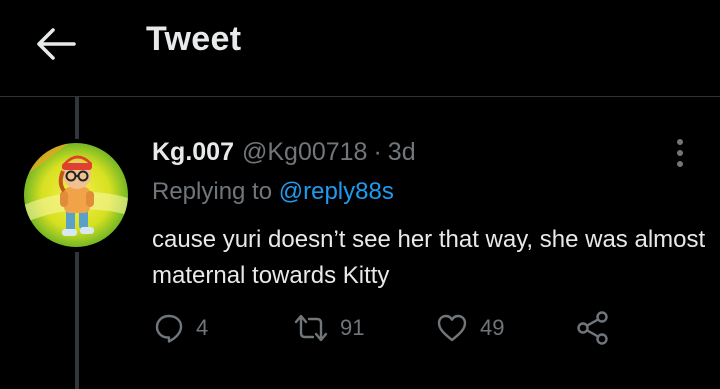 This screenshot has width=720, height=389. What do you see at coordinates (304, 152) in the screenshot?
I see `user-handle: @Kg00718` at bounding box center [304, 152].